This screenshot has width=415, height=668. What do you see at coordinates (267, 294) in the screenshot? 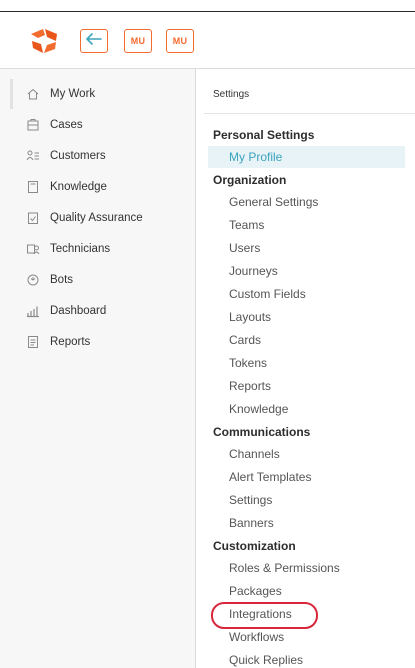
I see `settings-item-custom-fields: Custom Fields` at bounding box center [267, 294].